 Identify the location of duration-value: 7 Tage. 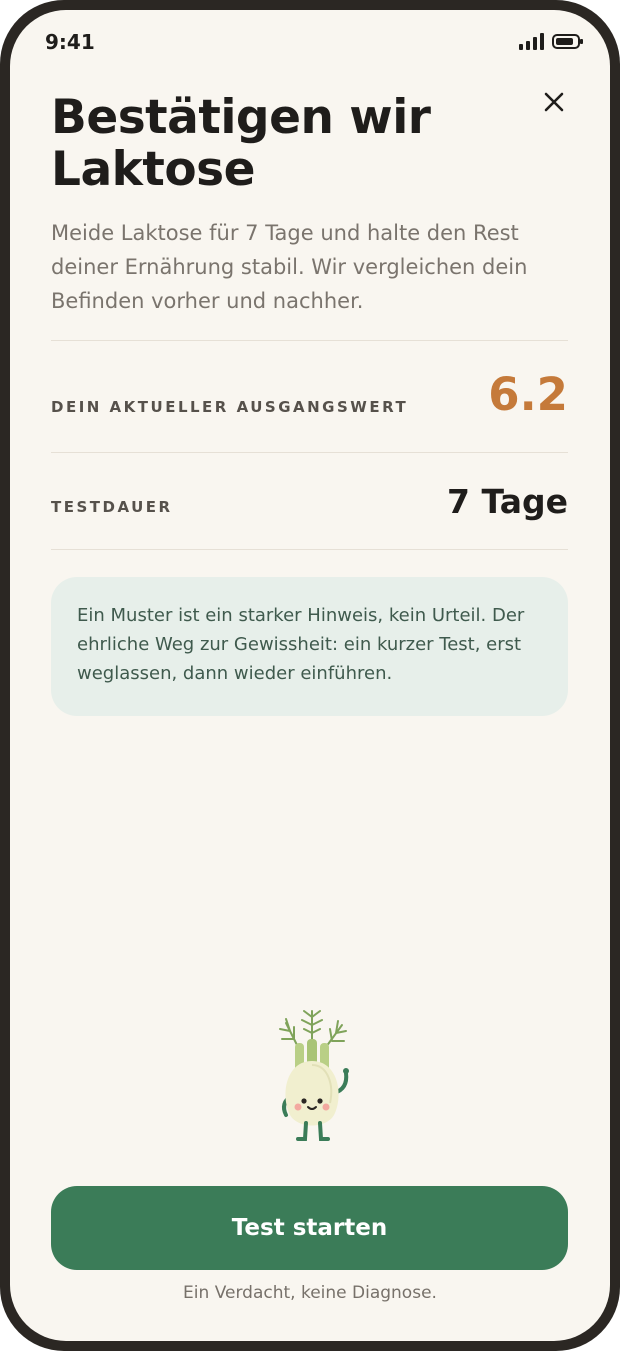
(507, 501).